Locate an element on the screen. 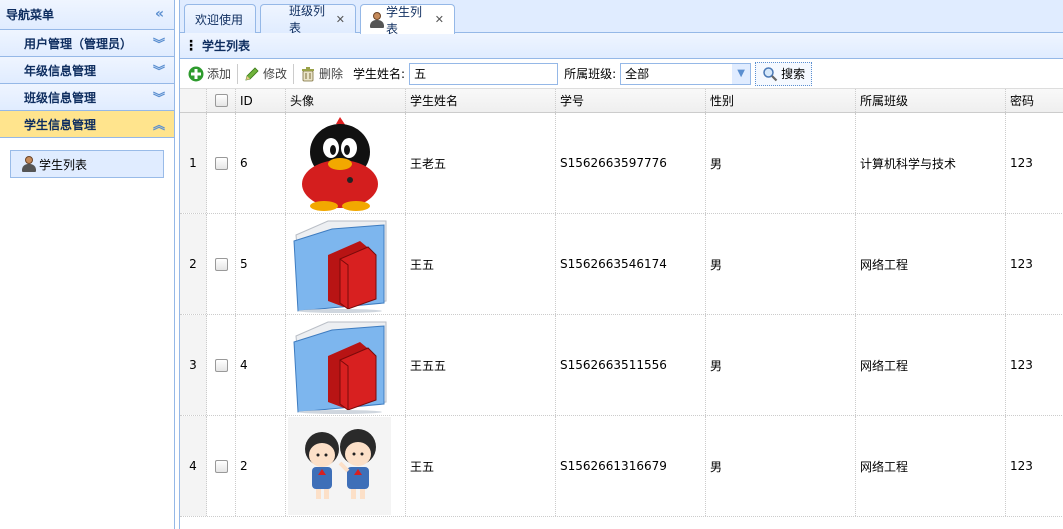  search-button: 搜索 is located at coordinates (784, 73).